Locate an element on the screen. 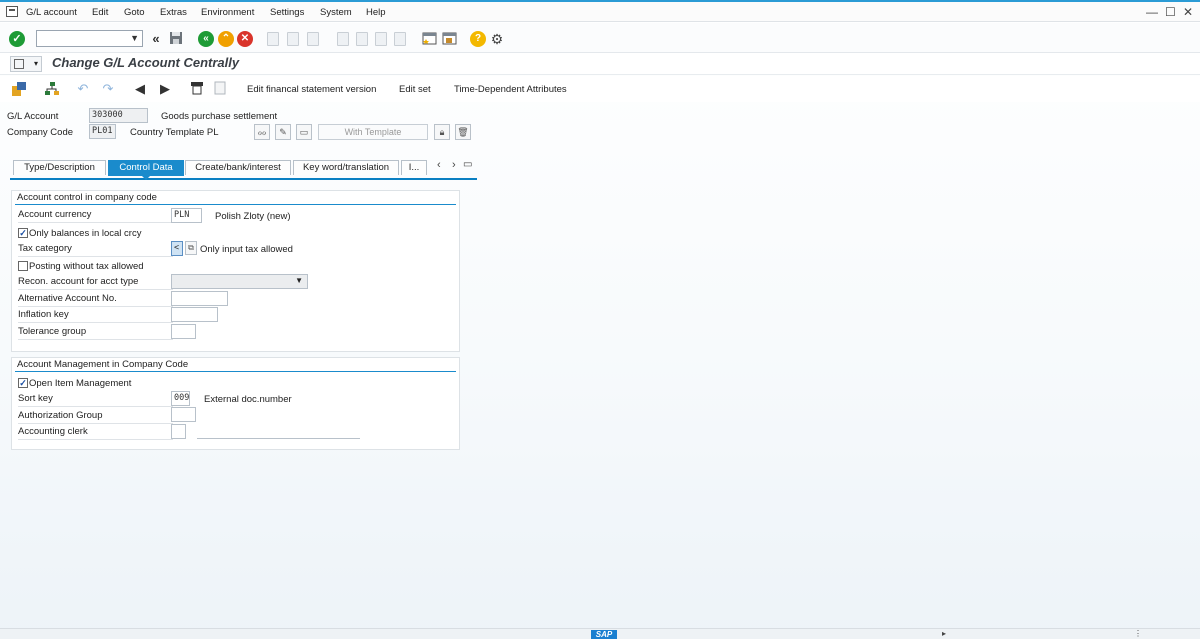  only-balances-checkbox: ✓ is located at coordinates (23, 233).